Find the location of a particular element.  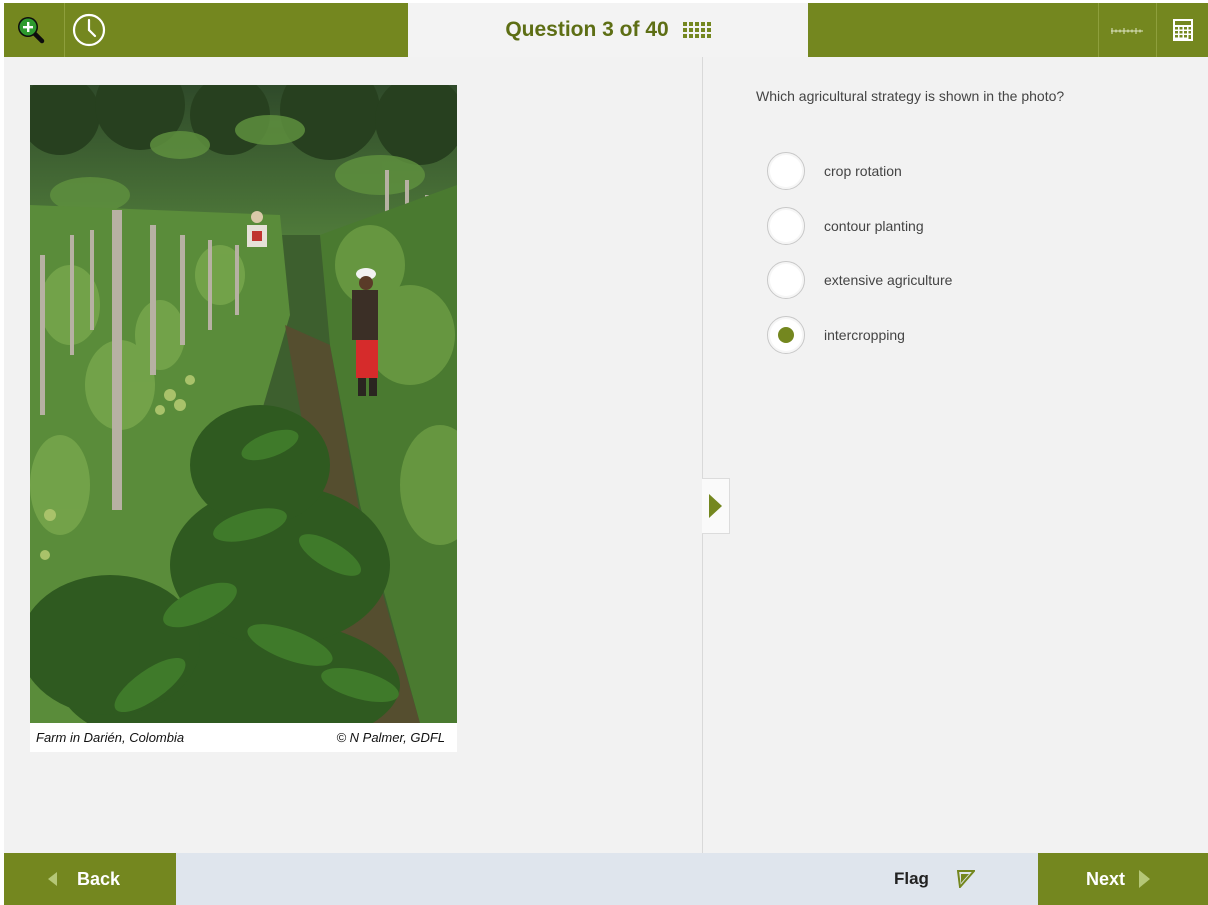

answer-option-selected: intercropping is located at coordinates (859, 334).